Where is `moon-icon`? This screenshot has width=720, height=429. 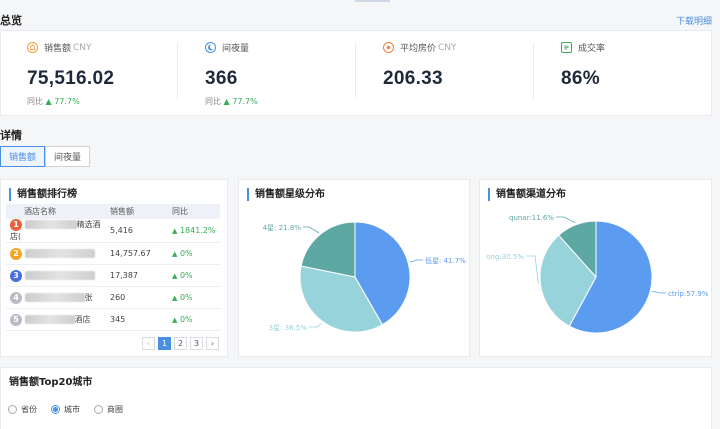 moon-icon is located at coordinates (210, 47).